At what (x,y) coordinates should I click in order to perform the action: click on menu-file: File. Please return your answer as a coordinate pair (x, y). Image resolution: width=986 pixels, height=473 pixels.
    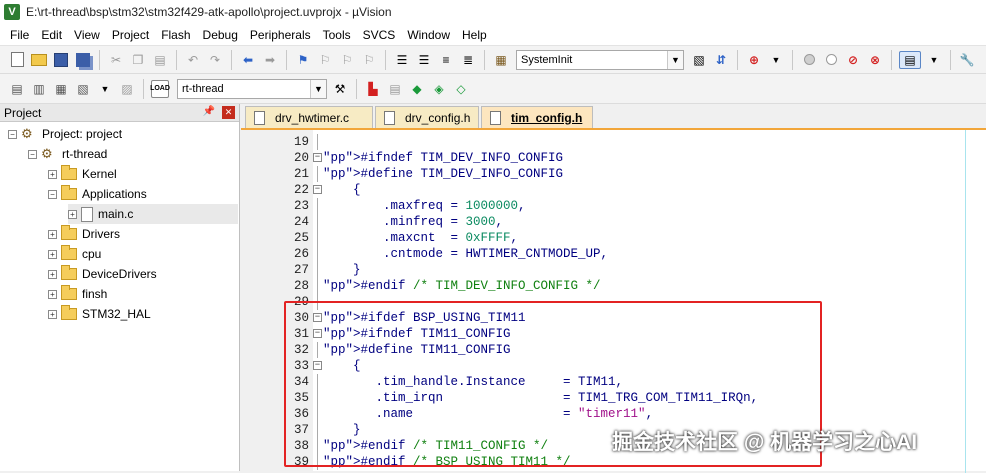
    Looking at the image, I should click on (19, 35).